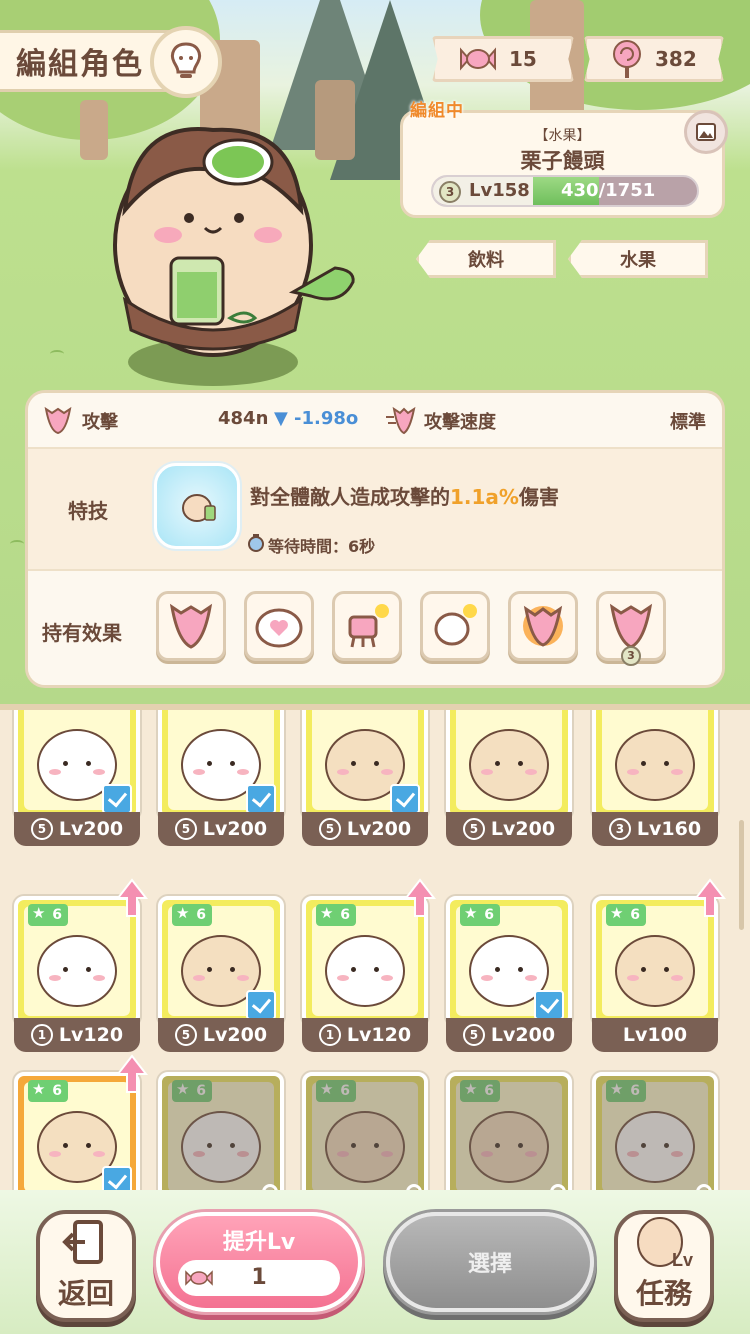 Image resolution: width=750 pixels, height=1334 pixels. I want to click on effect-robot, so click(367, 626).